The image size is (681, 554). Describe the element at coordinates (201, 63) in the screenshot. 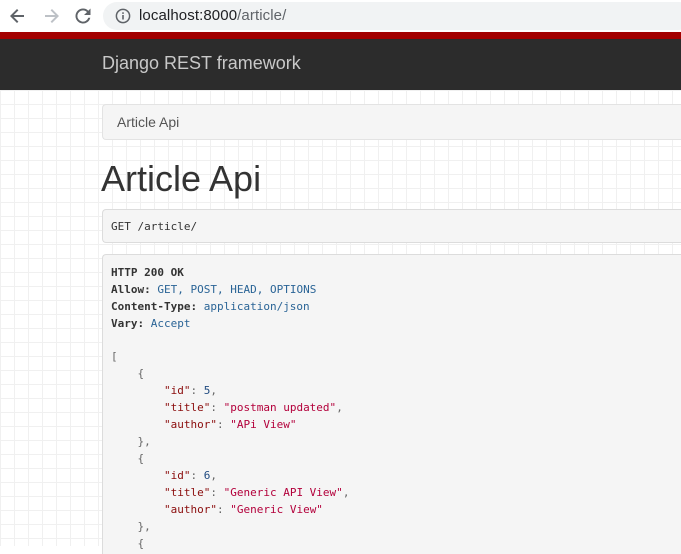

I see `navbar-brand: Django REST framework` at that location.